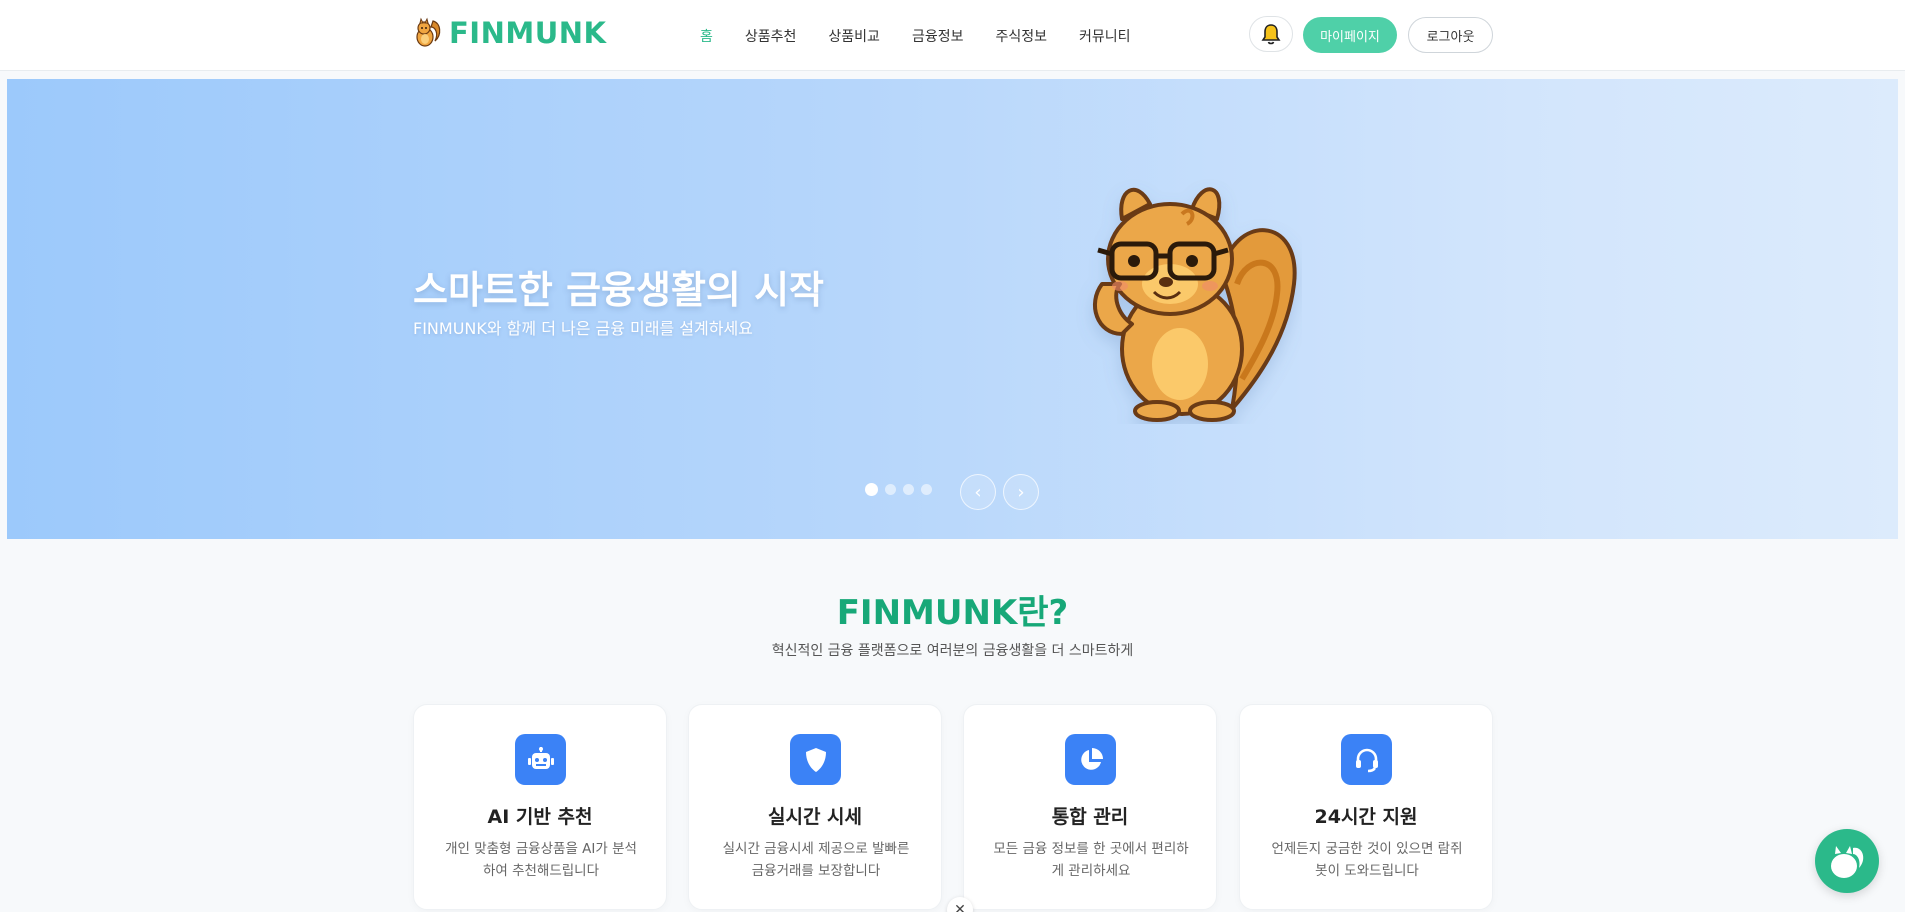 This screenshot has height=912, width=1905. What do you see at coordinates (1090, 759) in the screenshot?
I see `pie-chart-icon` at bounding box center [1090, 759].